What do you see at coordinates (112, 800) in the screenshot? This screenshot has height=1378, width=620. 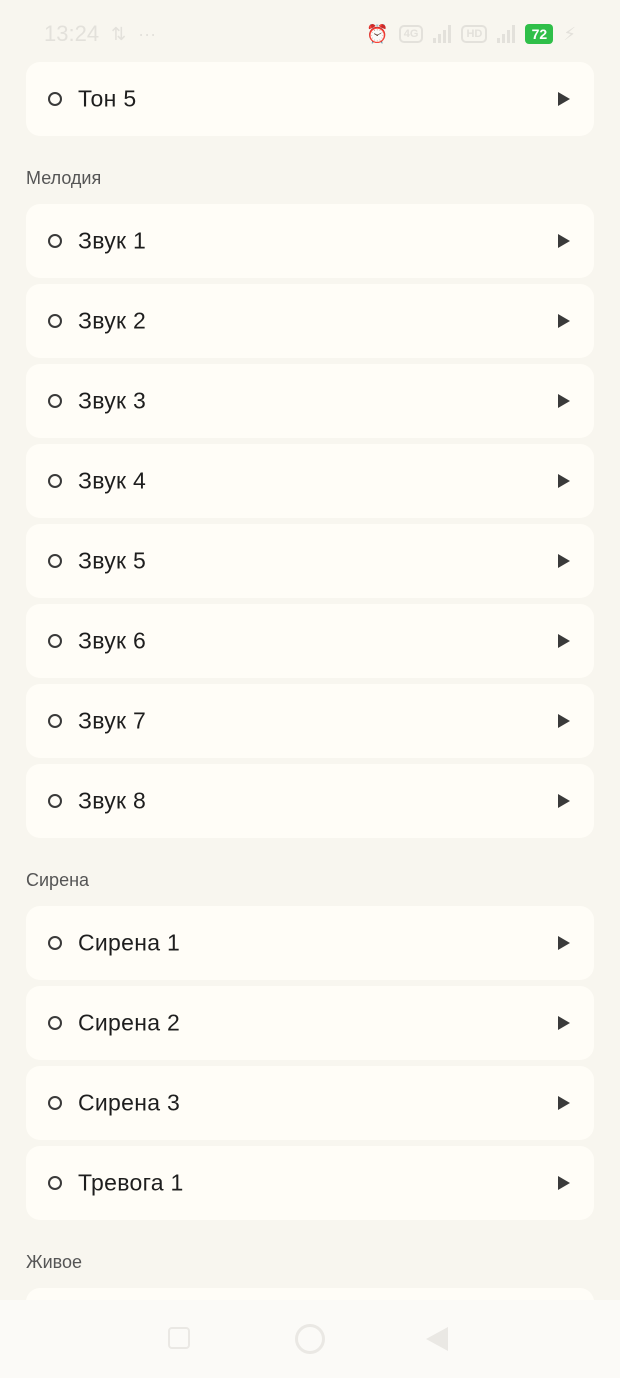 I see `sound-label: Звук 8` at bounding box center [112, 800].